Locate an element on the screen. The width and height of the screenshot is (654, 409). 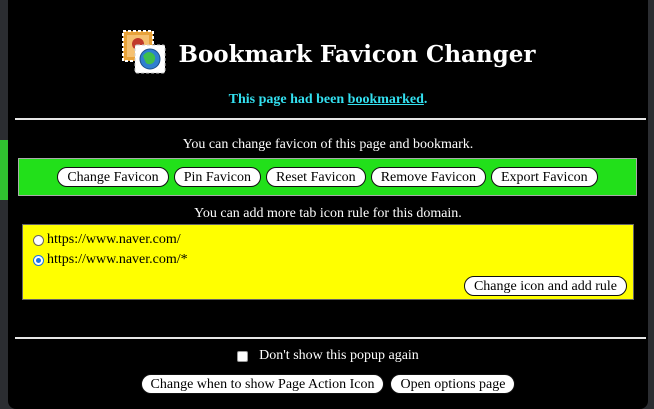
popup-header: Bookmark Favicon Changer is located at coordinates (328, 52).